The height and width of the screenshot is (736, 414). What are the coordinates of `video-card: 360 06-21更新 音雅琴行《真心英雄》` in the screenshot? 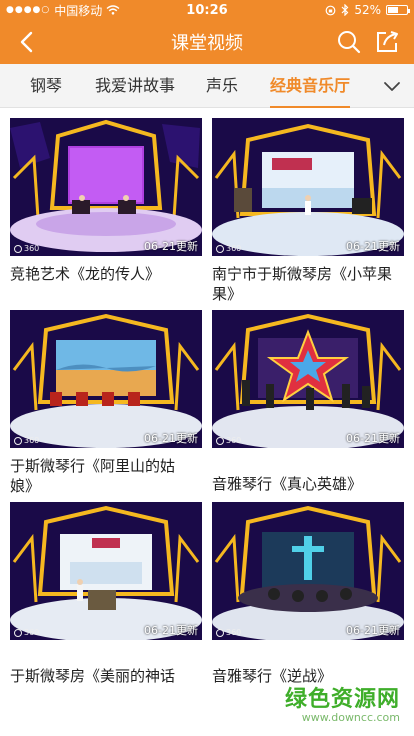 It's located at (308, 402).